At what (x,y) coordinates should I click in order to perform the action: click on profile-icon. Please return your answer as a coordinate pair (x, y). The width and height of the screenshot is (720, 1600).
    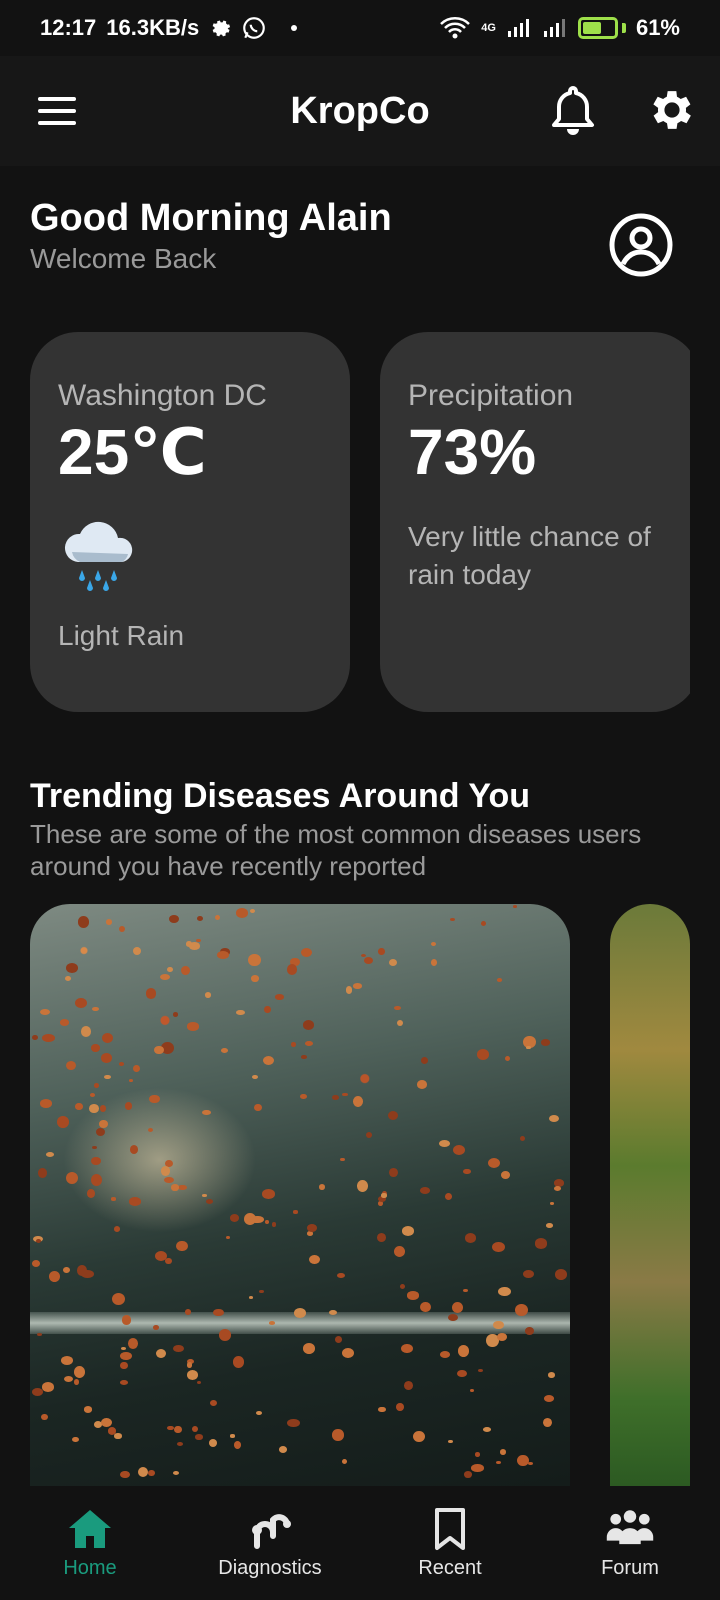
    Looking at the image, I should click on (641, 245).